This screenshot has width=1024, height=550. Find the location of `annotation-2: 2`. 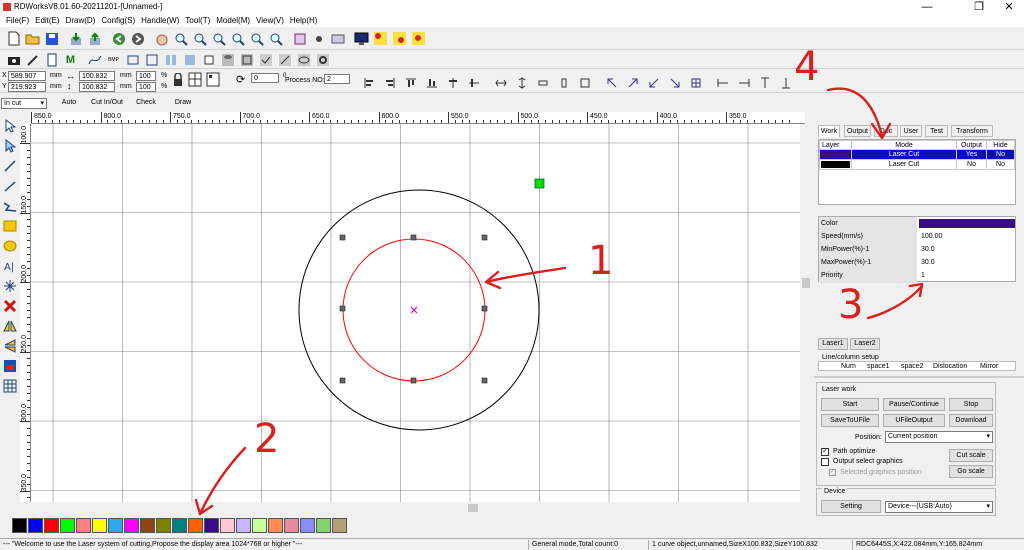

annotation-2: 2 is located at coordinates (236, 466).